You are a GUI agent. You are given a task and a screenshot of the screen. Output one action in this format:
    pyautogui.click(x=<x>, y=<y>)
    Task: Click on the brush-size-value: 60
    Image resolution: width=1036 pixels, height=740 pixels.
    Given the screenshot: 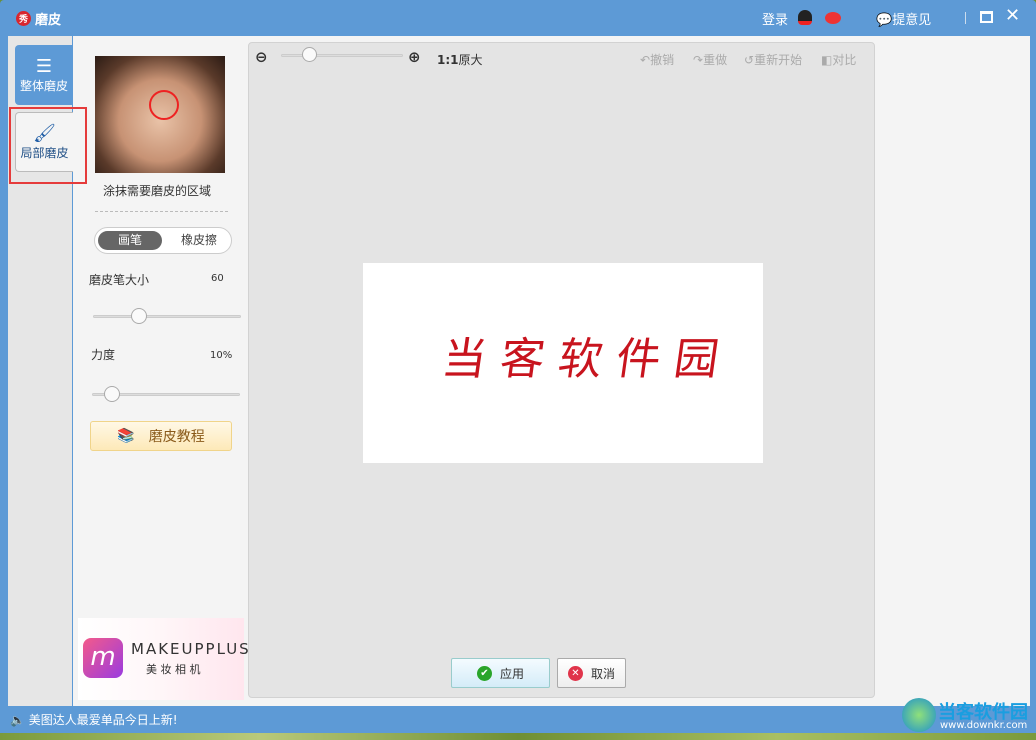 What is the action you would take?
    pyautogui.click(x=217, y=278)
    